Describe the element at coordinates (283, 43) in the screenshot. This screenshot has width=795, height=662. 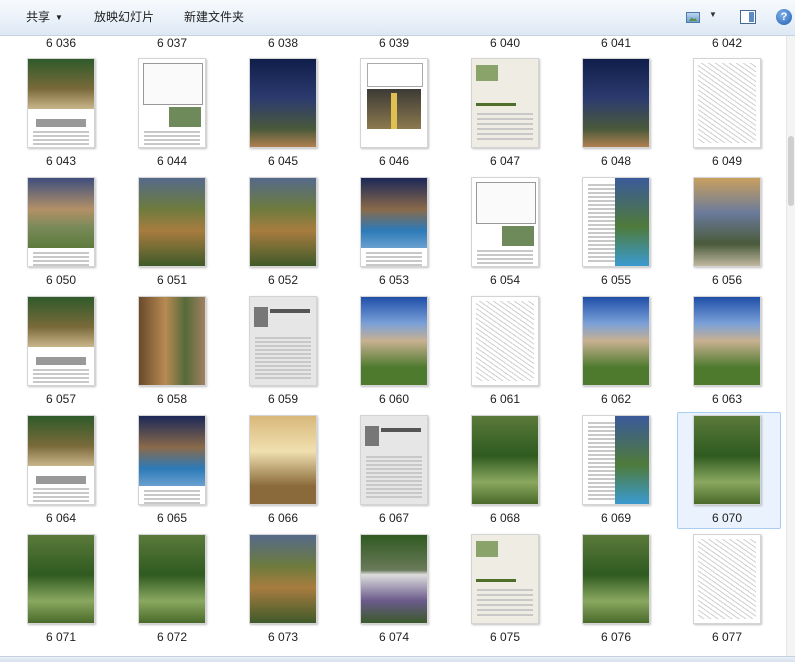
I see `file-label: 6 038` at that location.